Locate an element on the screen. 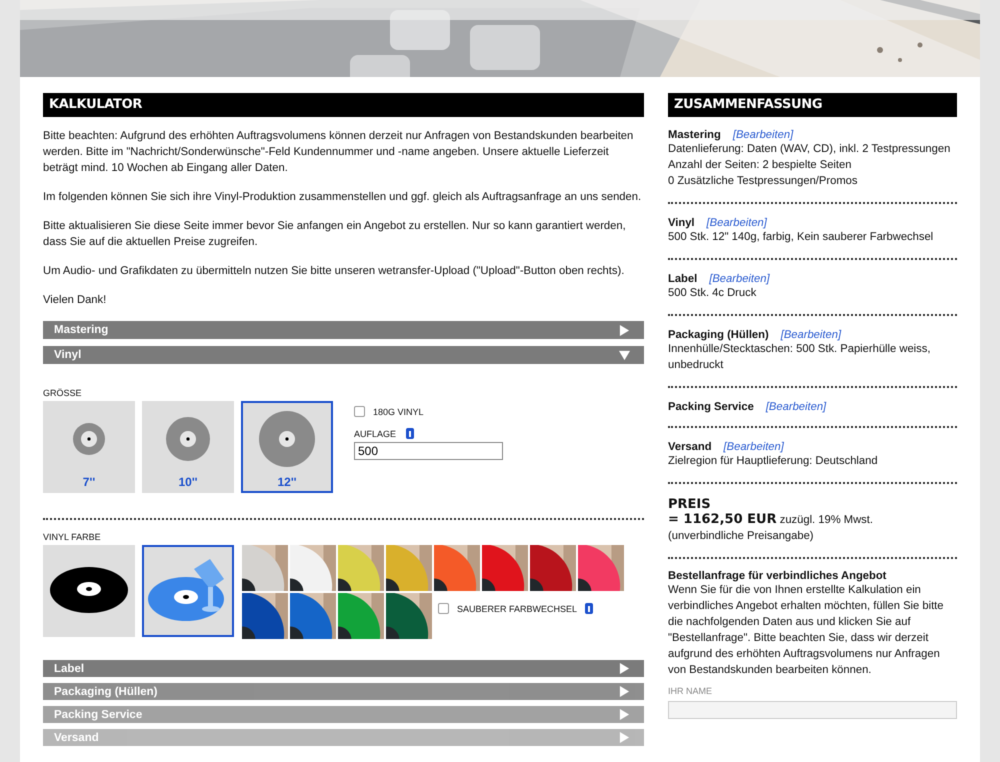 Image resolution: width=1000 pixels, height=762 pixels. accordion-header: Vinyl is located at coordinates (343, 355).